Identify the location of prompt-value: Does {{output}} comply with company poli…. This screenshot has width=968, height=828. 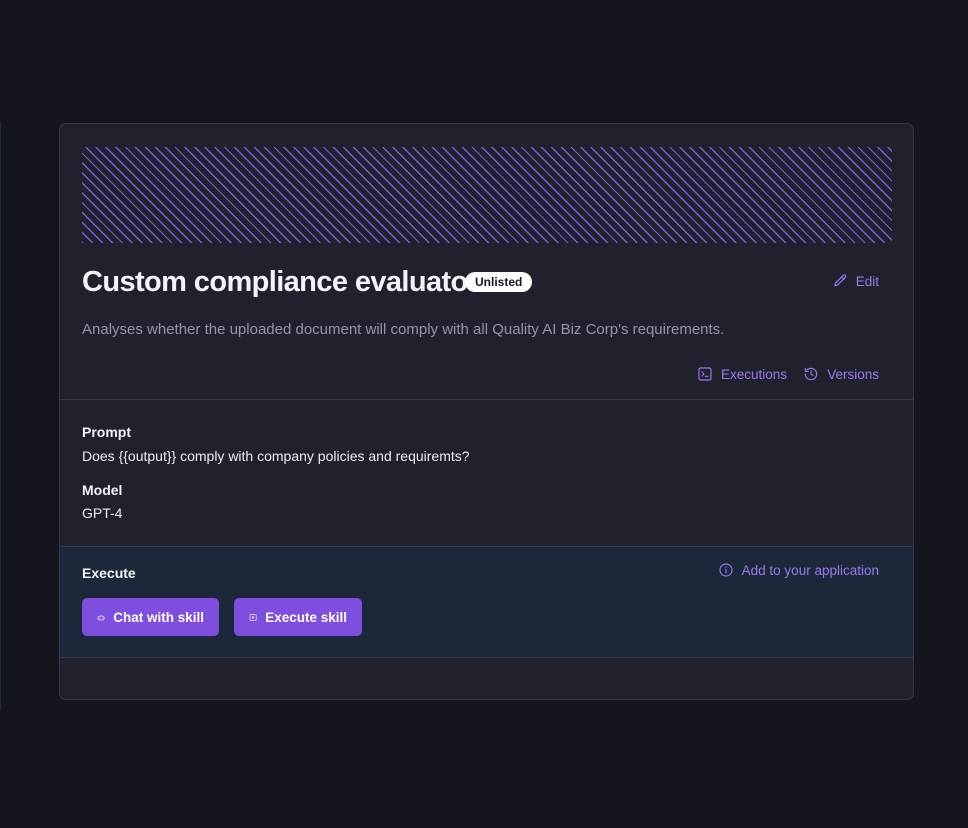
(276, 456).